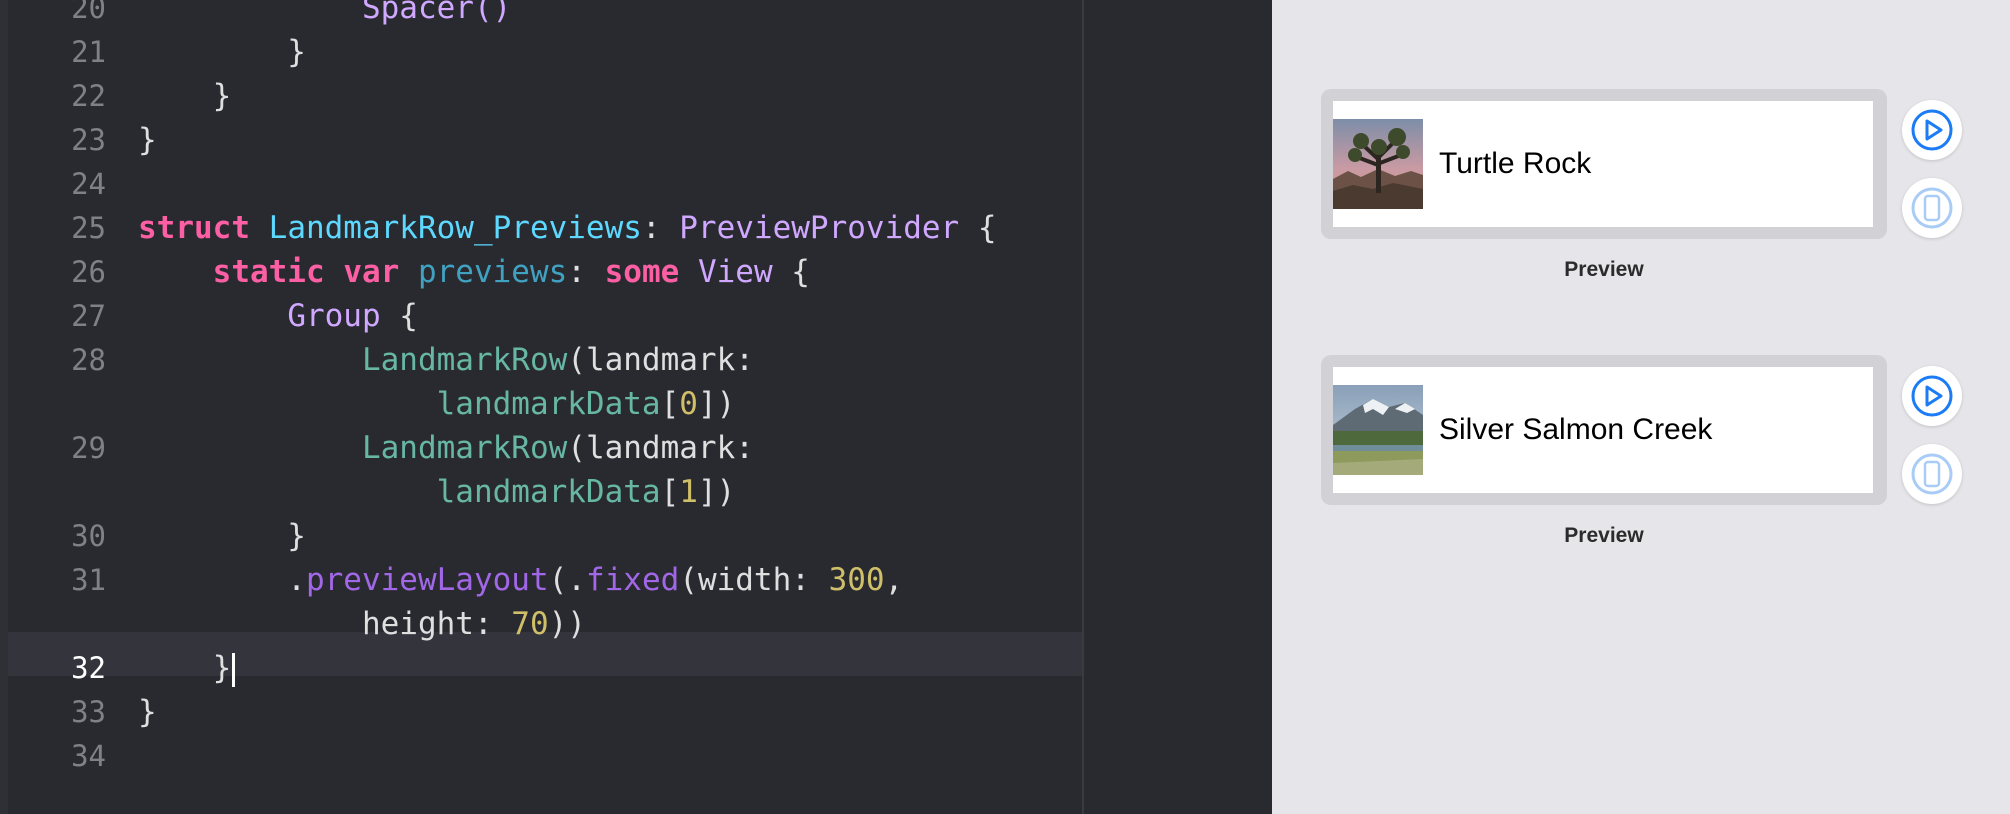 This screenshot has width=2010, height=814. What do you see at coordinates (455, 228) in the screenshot?
I see `code-token: LandmarkRow_Previews` at bounding box center [455, 228].